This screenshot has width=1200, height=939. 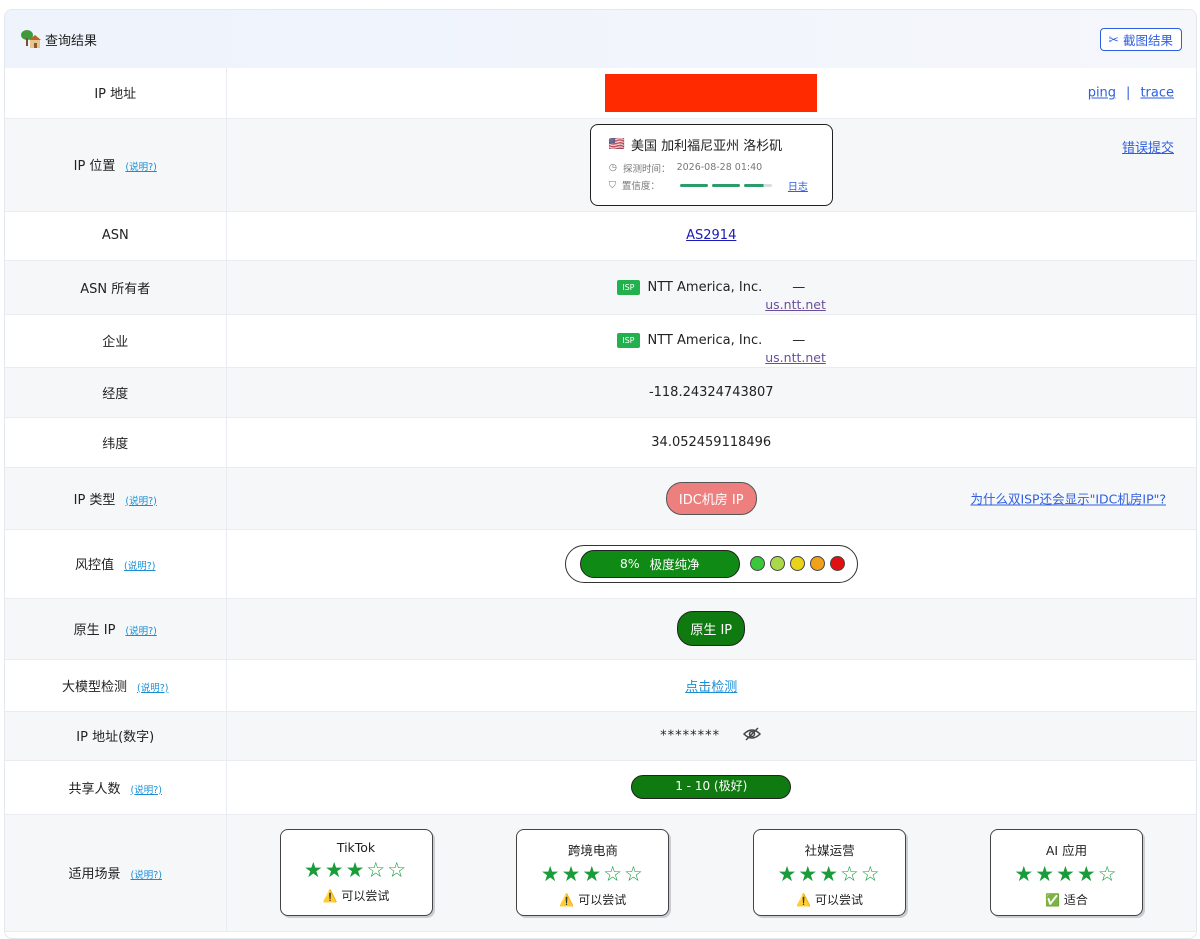 I want to click on company-dash: —, so click(x=799, y=340).